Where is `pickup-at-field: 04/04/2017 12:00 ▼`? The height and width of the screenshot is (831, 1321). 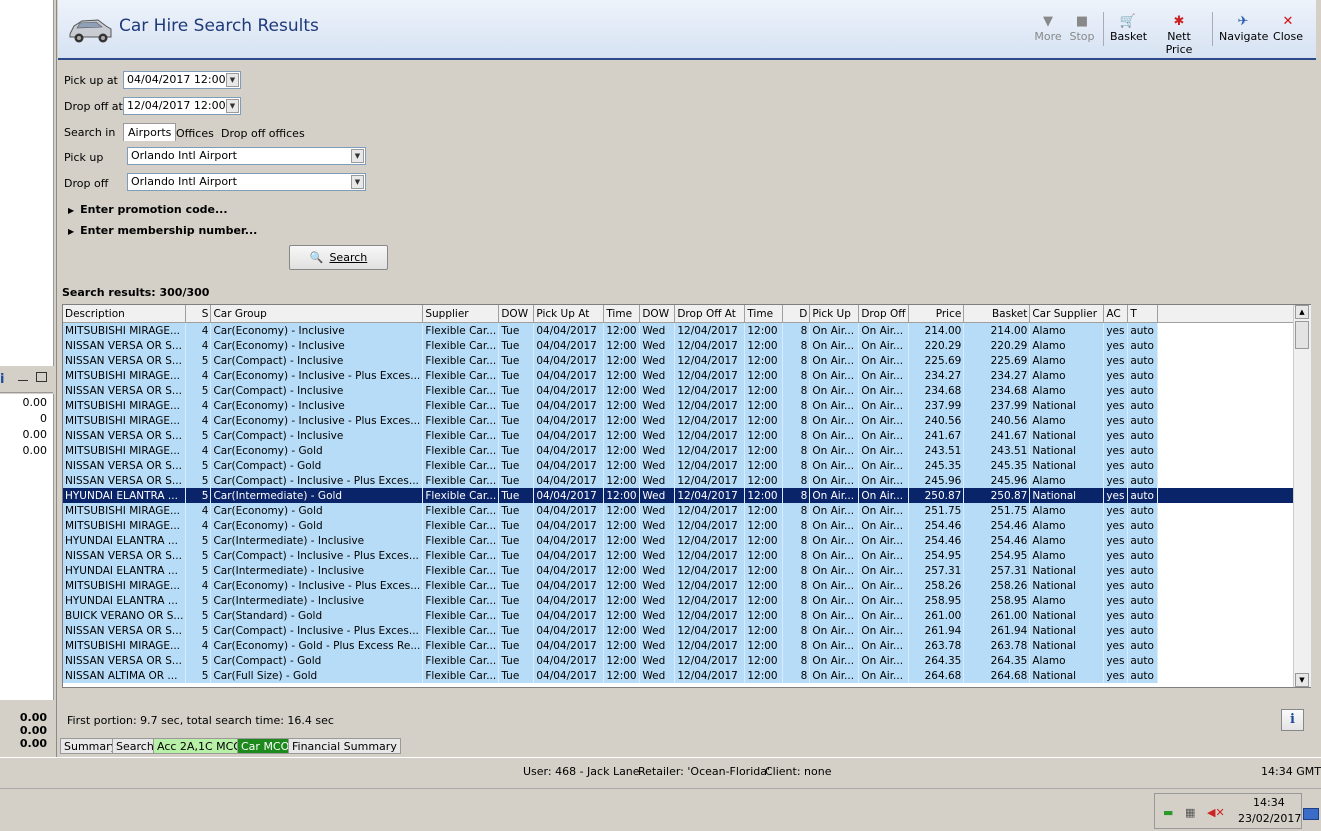
pickup-at-field: 04/04/2017 12:00 ▼ is located at coordinates (182, 80).